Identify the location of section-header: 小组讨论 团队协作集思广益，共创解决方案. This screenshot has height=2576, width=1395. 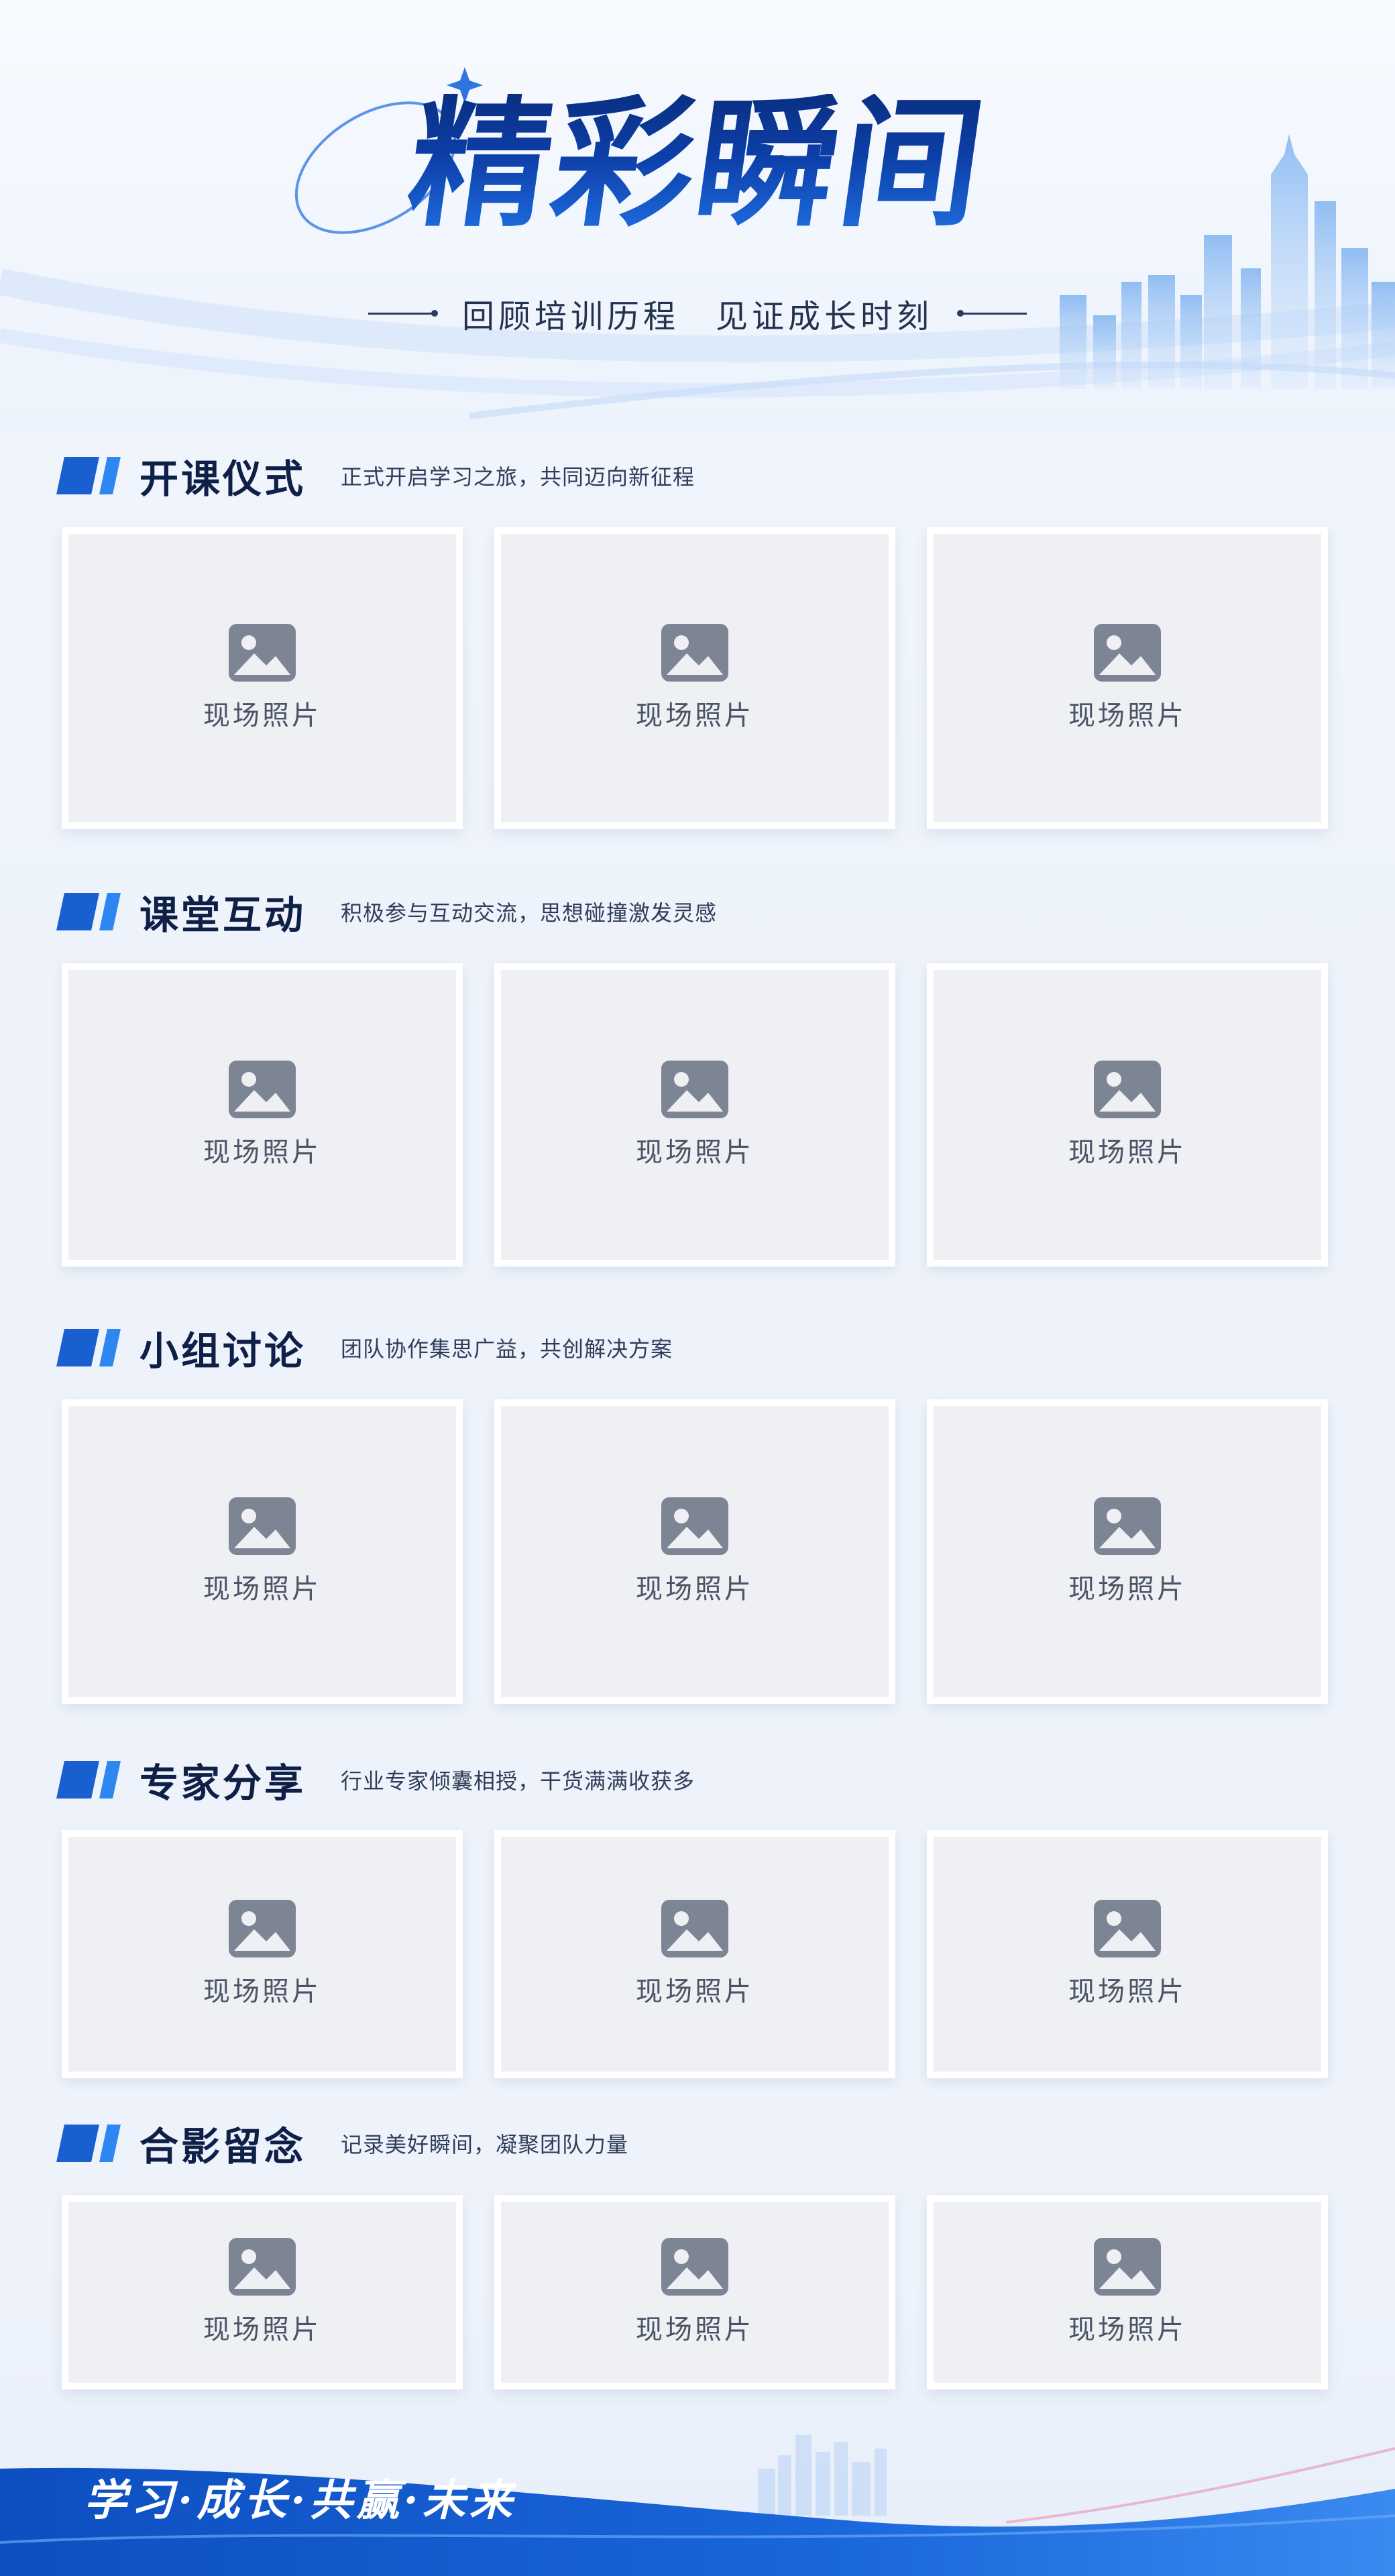
(364, 1349).